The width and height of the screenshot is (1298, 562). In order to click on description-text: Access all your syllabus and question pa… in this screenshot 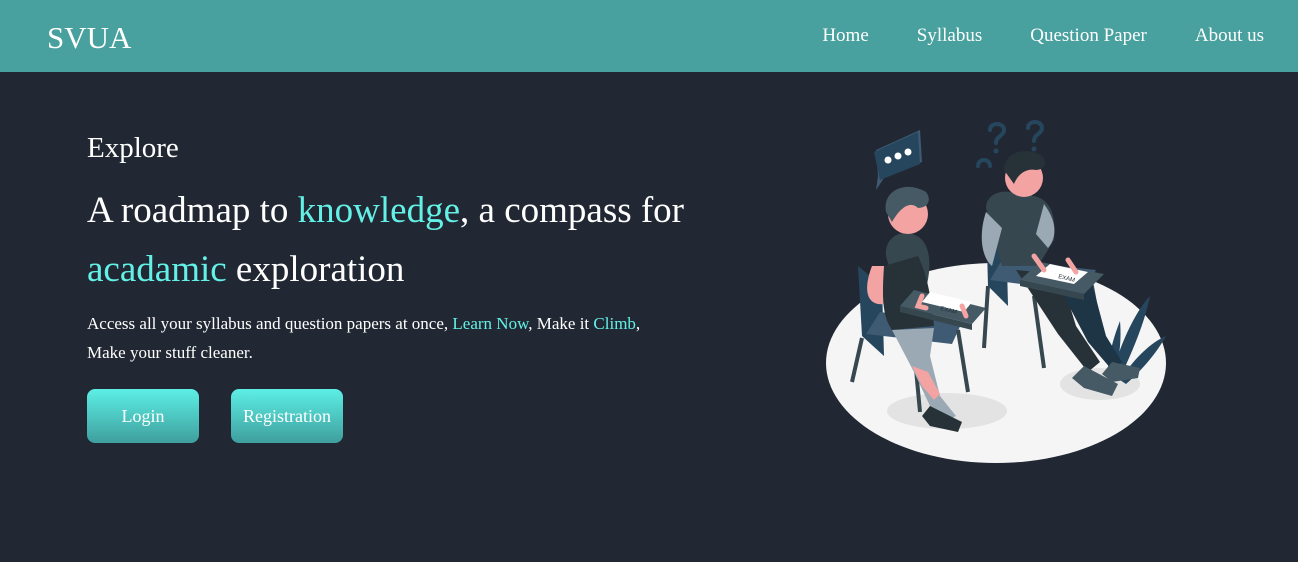, I will do `click(270, 323)`.